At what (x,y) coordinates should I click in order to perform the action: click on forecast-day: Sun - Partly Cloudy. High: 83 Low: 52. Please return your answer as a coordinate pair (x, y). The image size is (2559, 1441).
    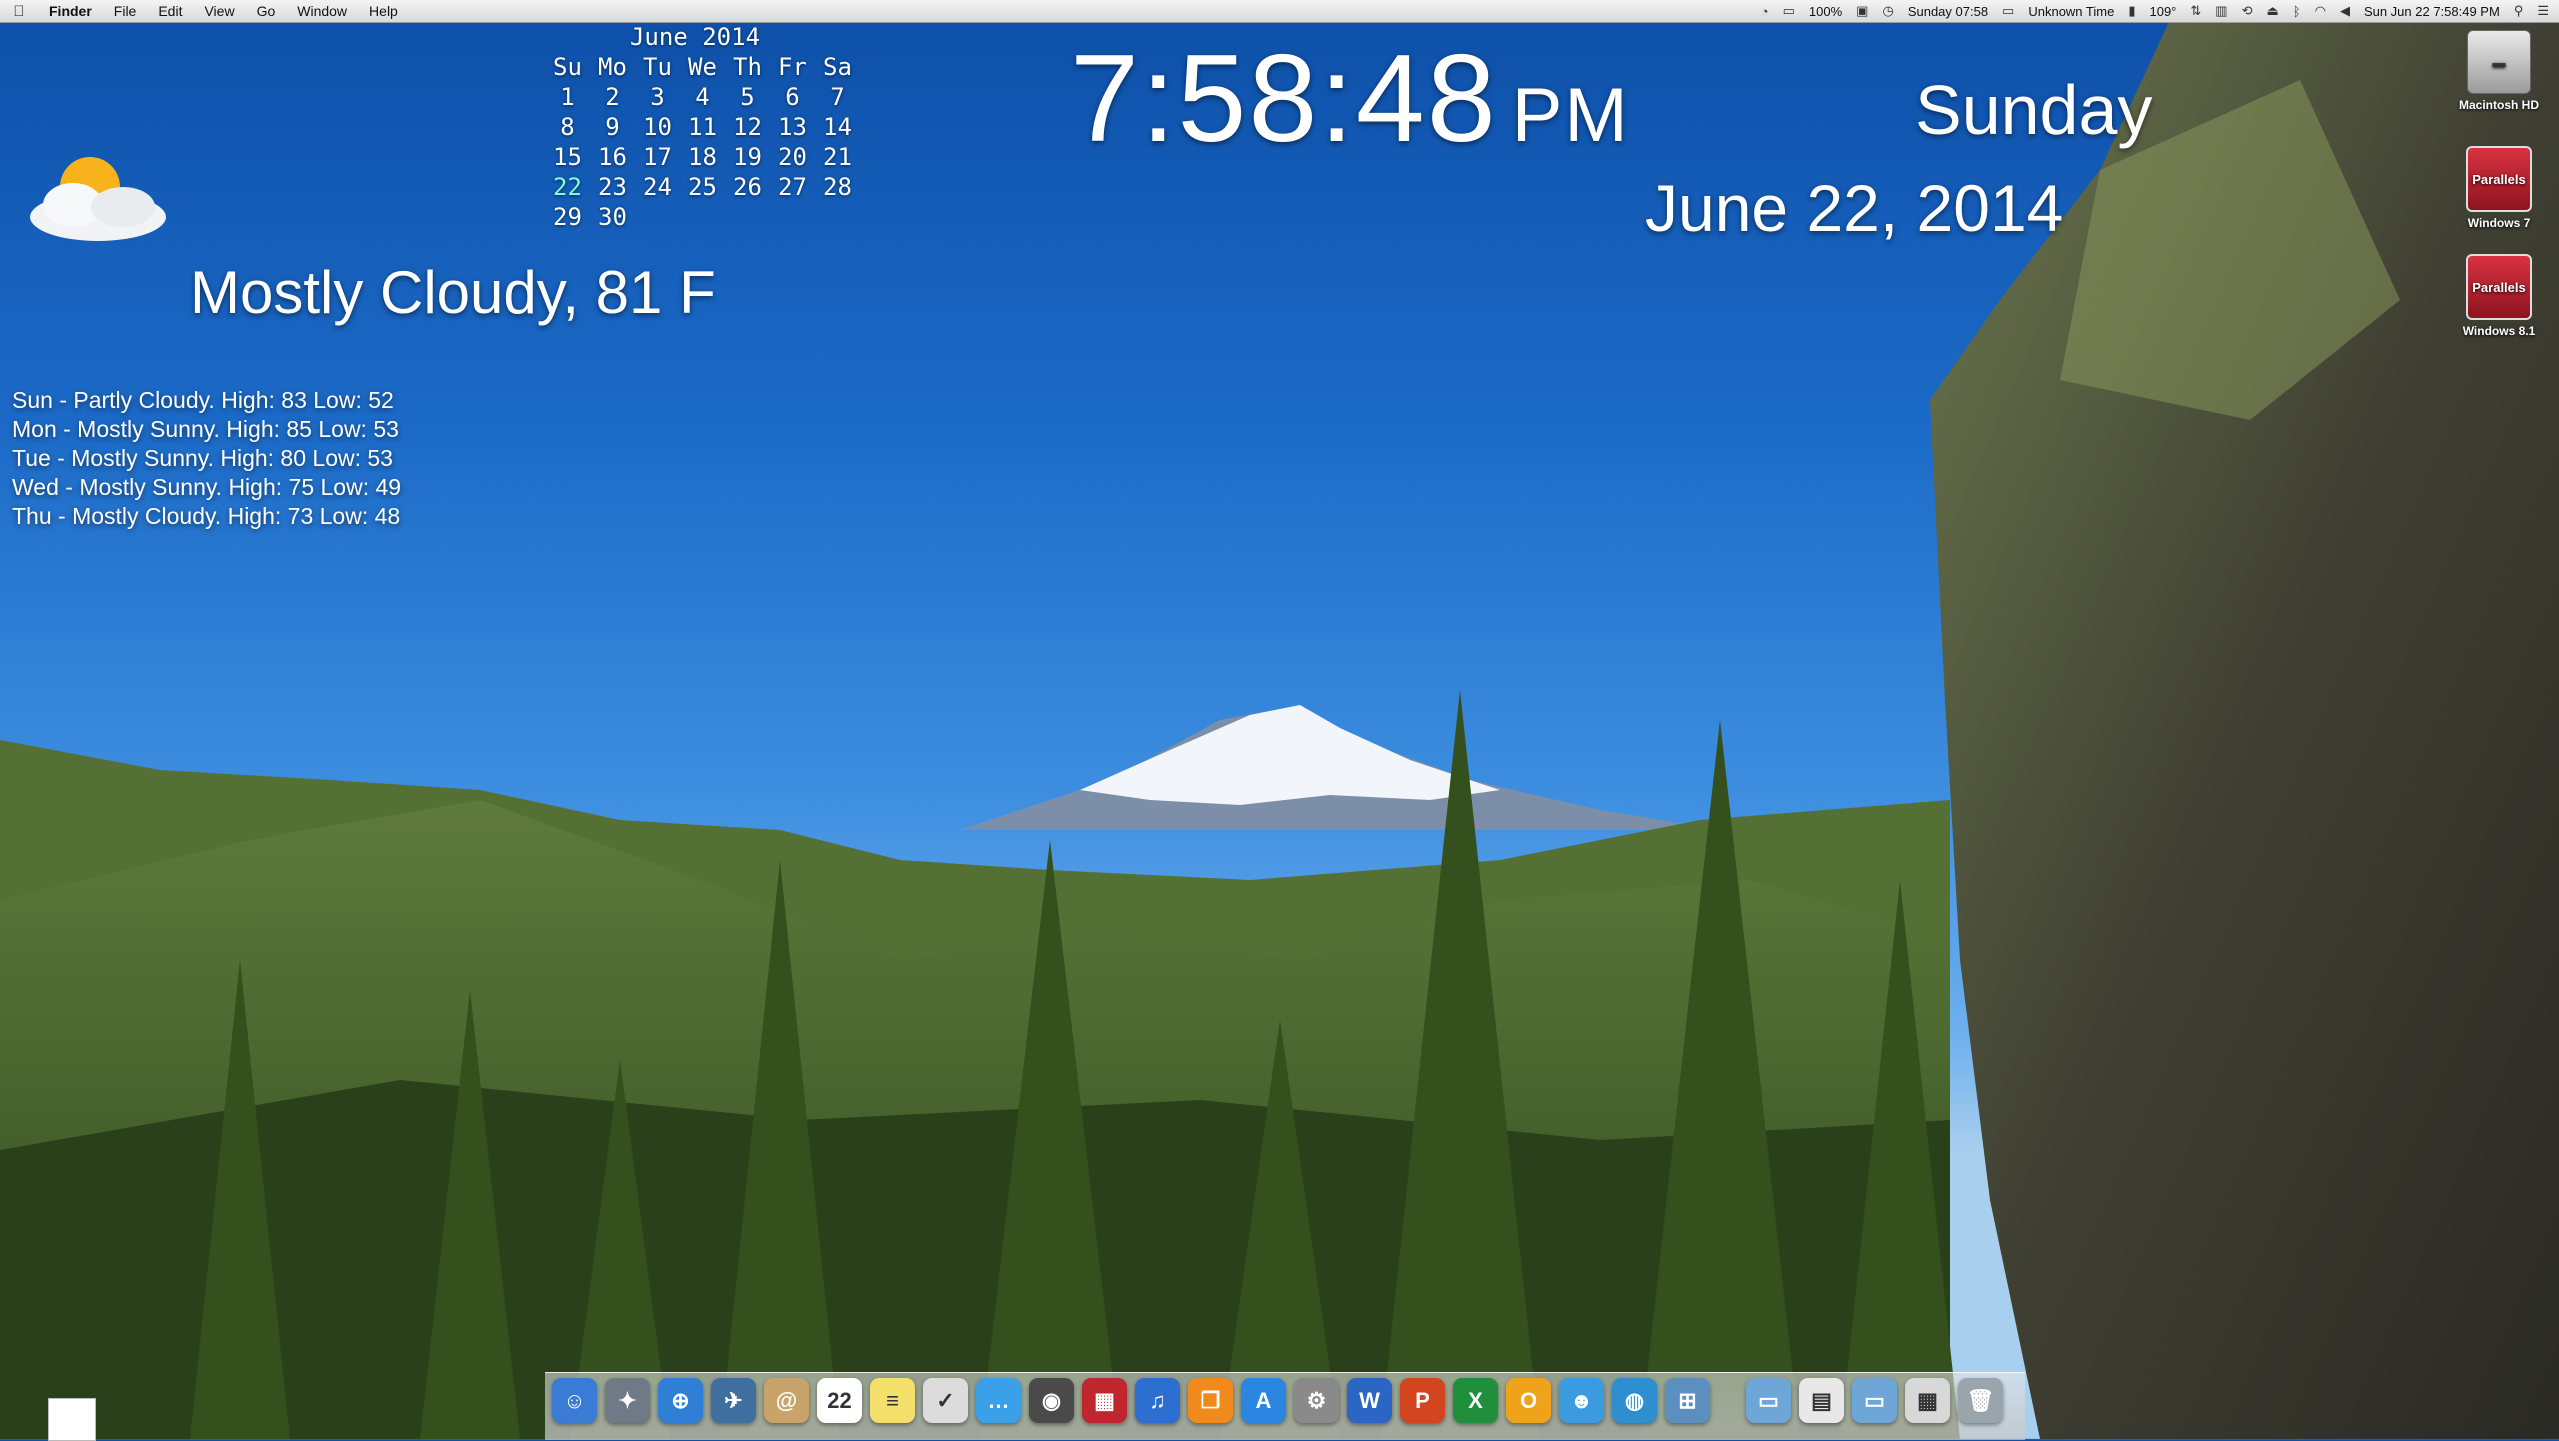
    Looking at the image, I should click on (203, 400).